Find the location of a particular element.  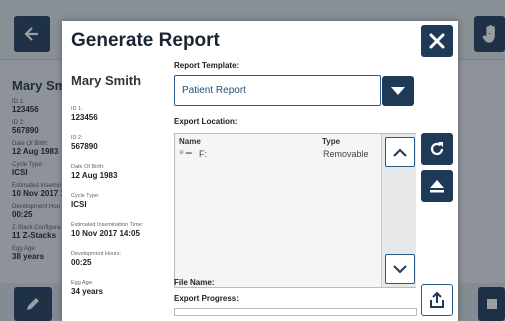

export-icon is located at coordinates (437, 299).